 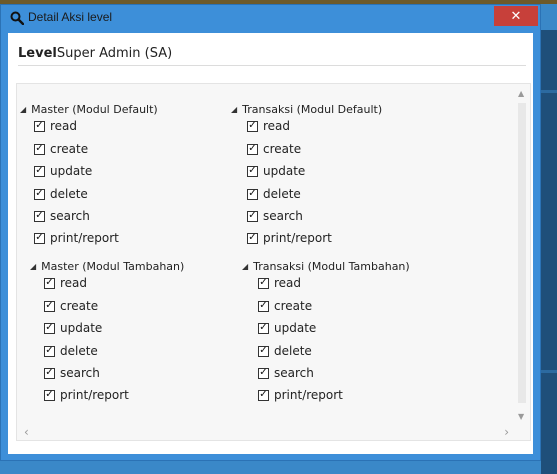 I want to click on group-header: ◢ Master (Modul Tambahan), so click(x=107, y=266).